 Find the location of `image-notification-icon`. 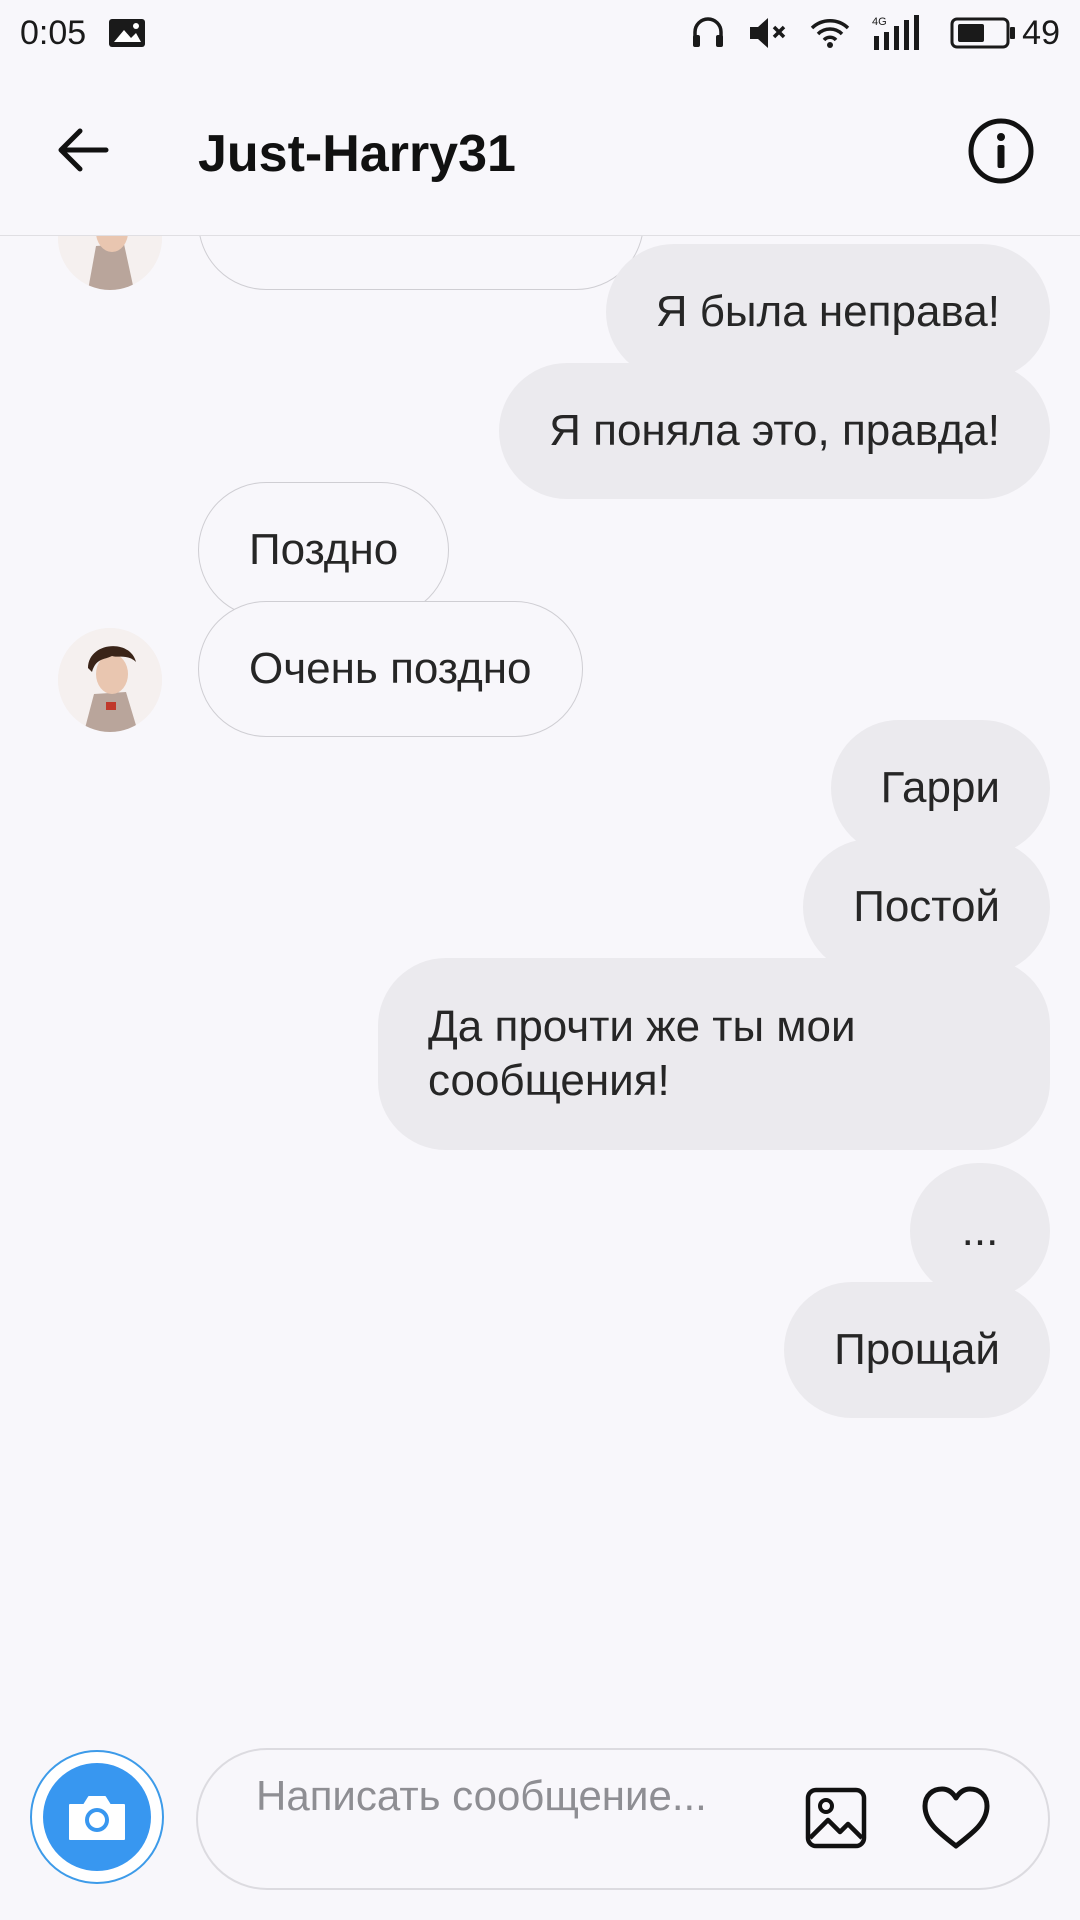

image-notification-icon is located at coordinates (127, 33).